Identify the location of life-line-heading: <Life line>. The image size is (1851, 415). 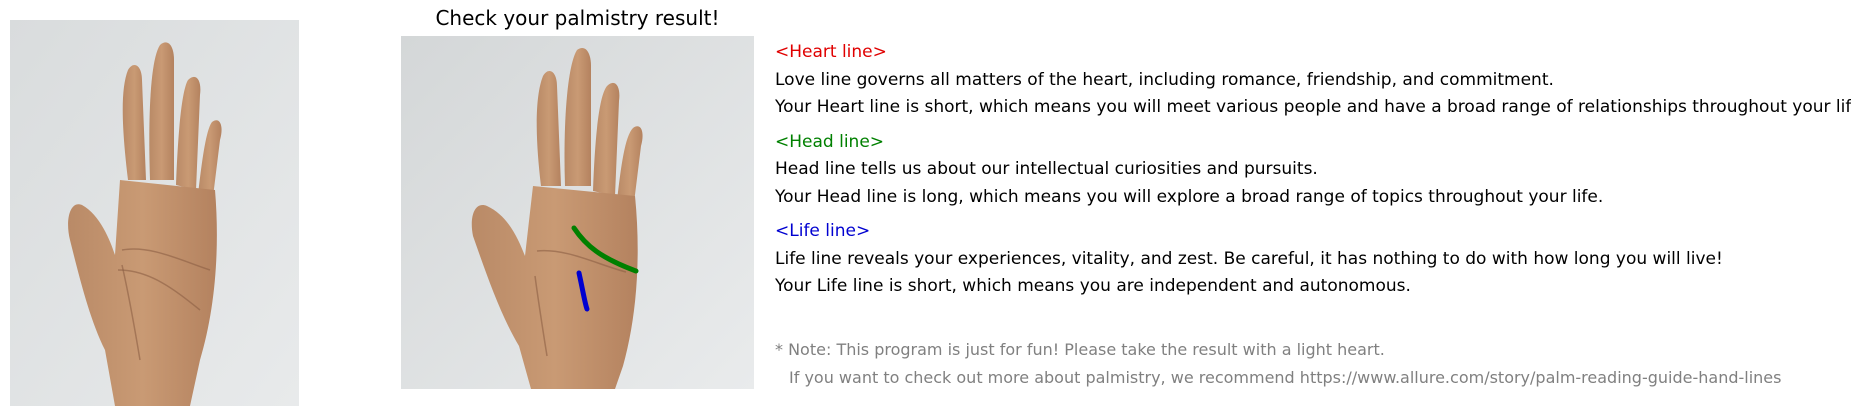
(823, 231).